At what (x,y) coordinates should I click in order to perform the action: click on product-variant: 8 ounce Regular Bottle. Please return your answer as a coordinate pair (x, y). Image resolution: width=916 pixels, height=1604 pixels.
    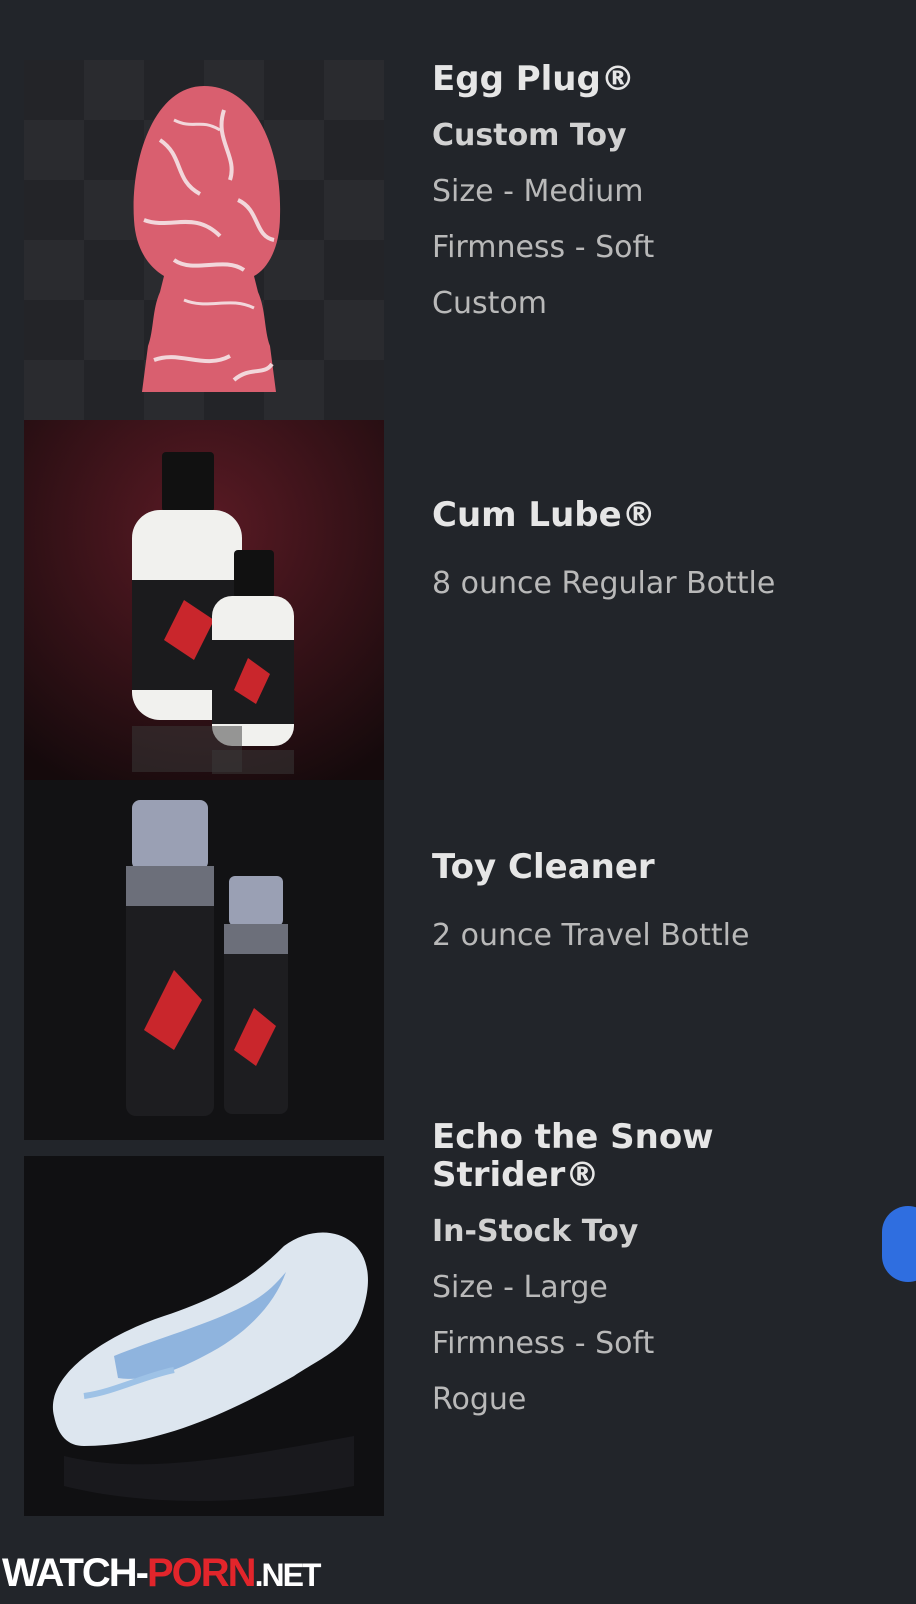
    Looking at the image, I should click on (604, 583).